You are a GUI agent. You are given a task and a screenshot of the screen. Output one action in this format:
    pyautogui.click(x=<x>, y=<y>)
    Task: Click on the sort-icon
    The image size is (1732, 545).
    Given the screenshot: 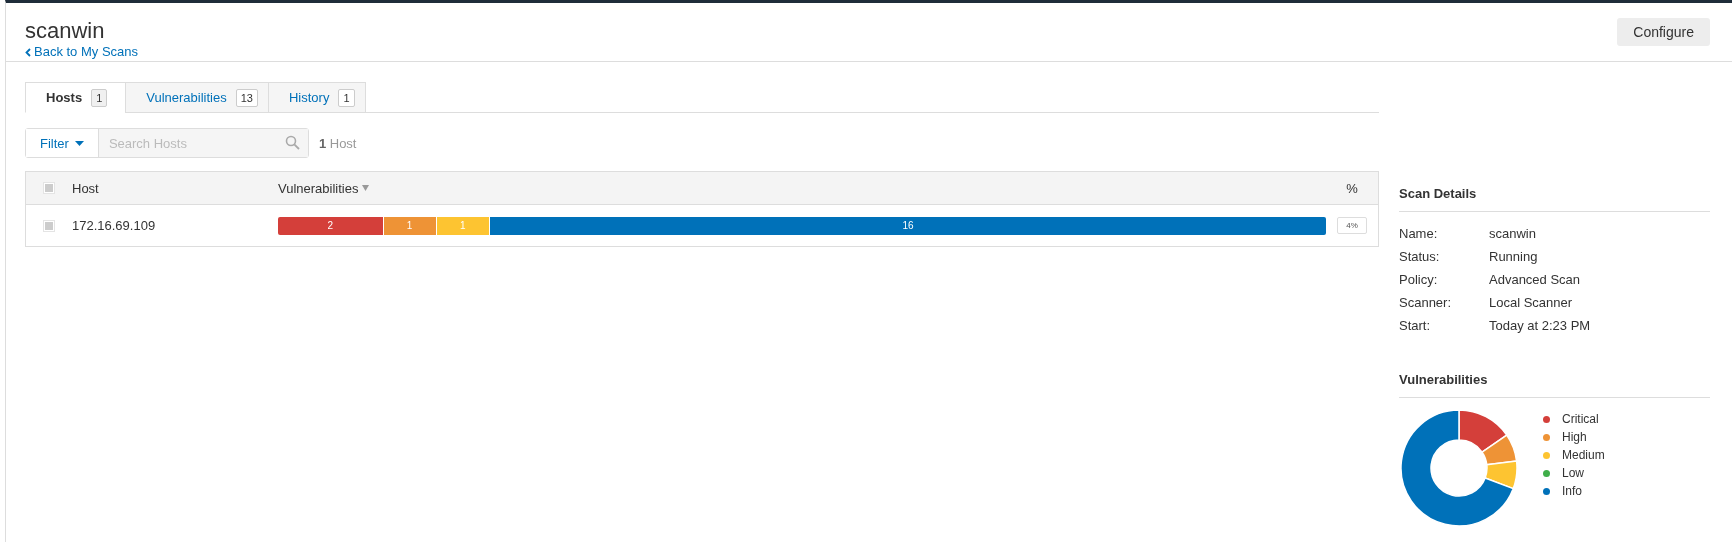 What is the action you would take?
    pyautogui.click(x=366, y=188)
    